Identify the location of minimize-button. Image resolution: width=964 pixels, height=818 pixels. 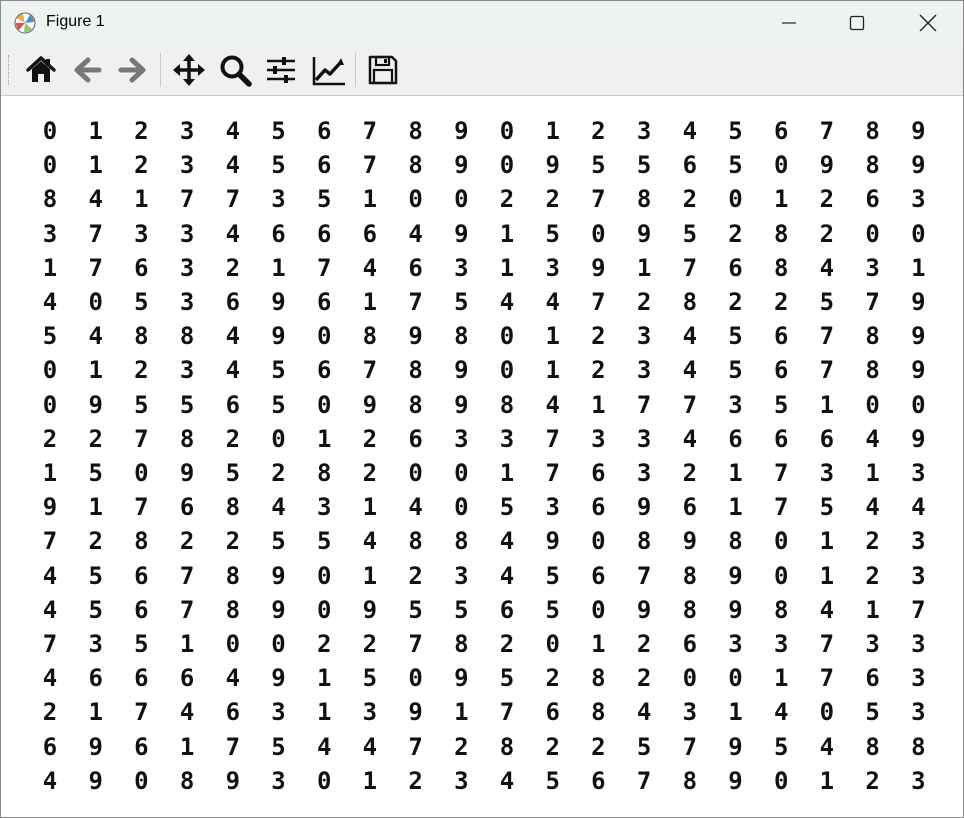
(789, 23).